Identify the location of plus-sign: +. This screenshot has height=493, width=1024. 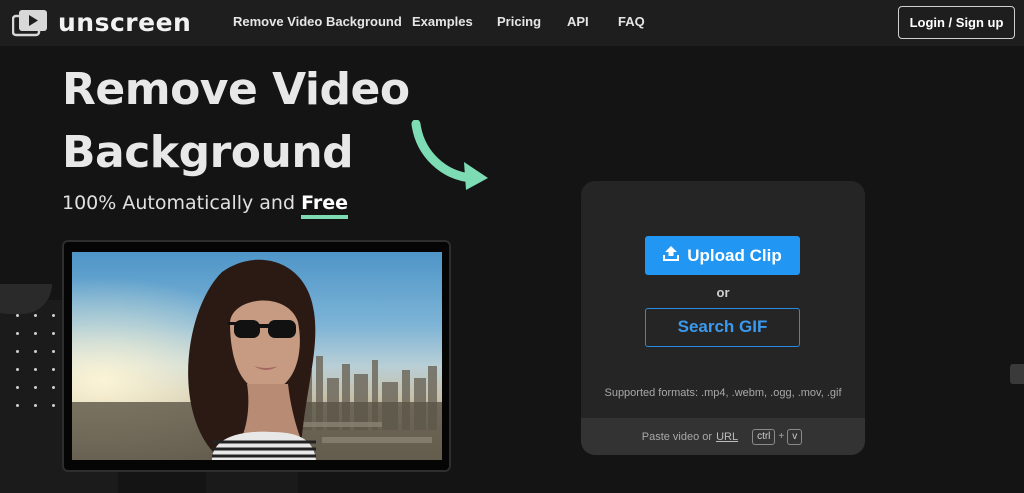
(781, 436).